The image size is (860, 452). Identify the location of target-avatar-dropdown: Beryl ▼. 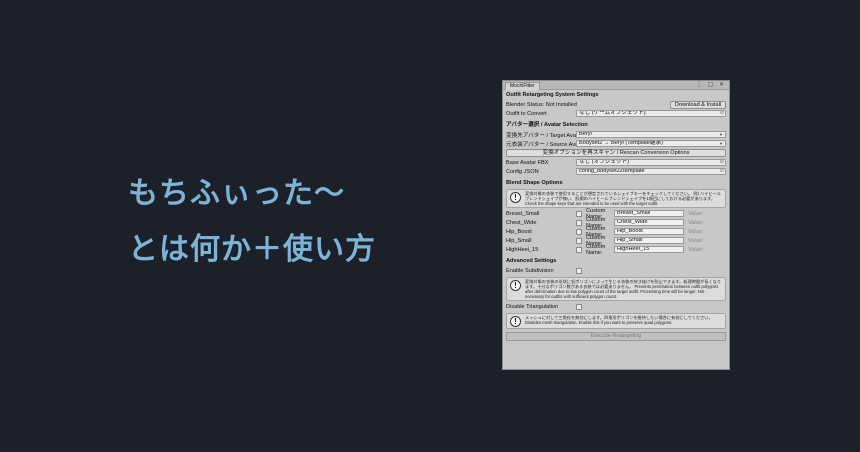
(651, 134).